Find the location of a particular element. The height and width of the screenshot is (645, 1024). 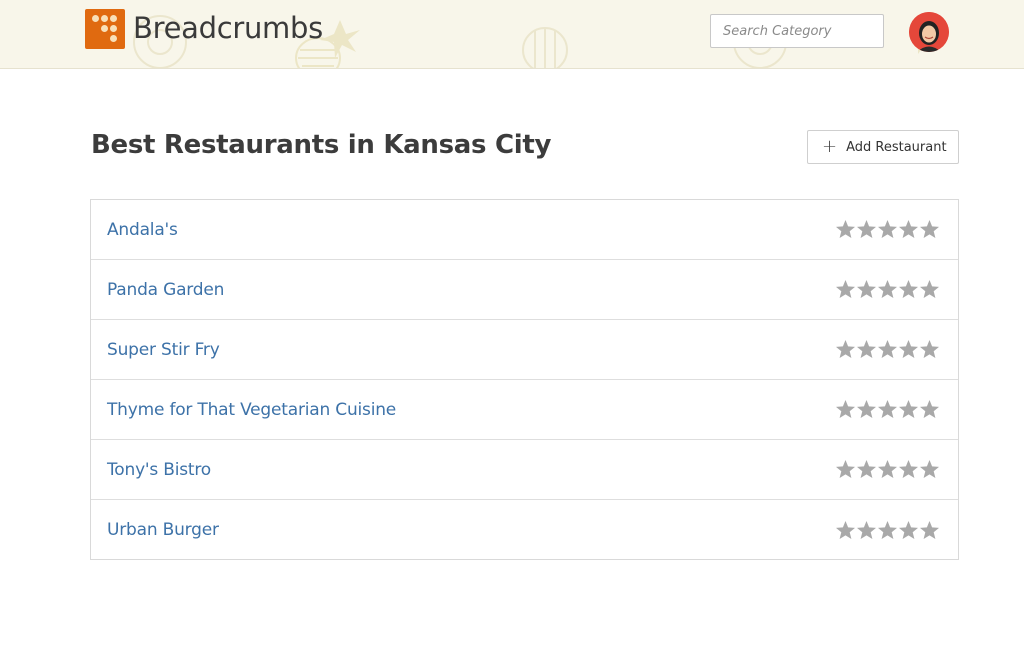

add-restaurant-button: + Add Restaurant is located at coordinates (883, 147).